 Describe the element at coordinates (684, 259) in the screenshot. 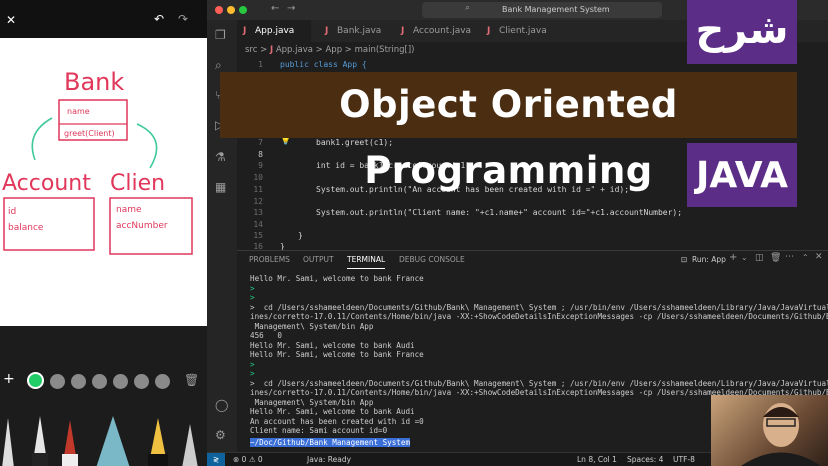

I see `terminal-type-icon: ⊡` at that location.